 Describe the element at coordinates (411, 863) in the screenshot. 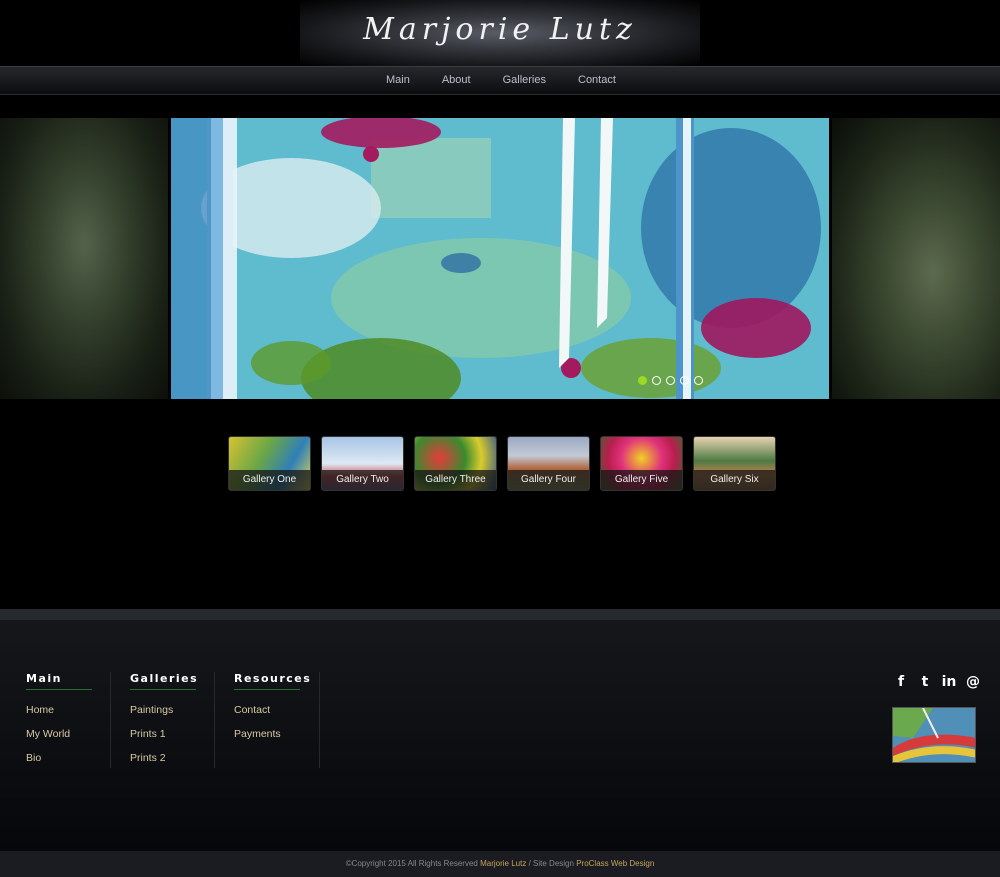

I see `copyright-text: ©Copyright 2015 All Rights Reserved` at that location.